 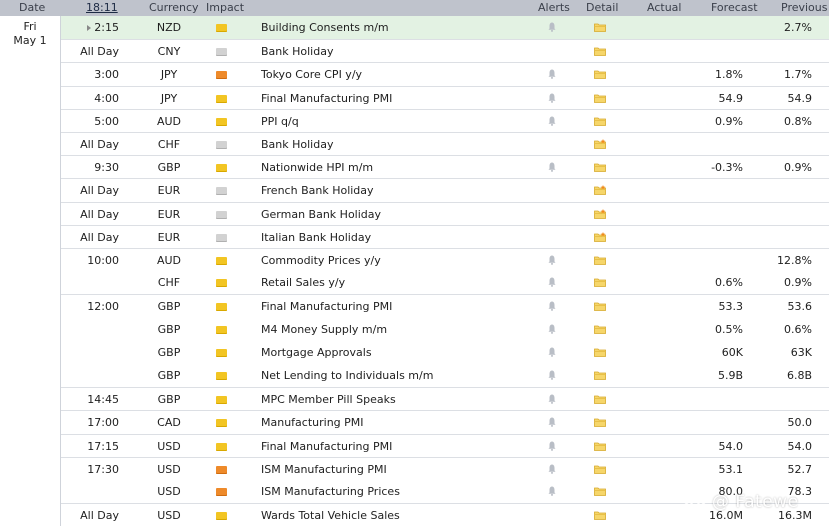 I want to click on event-title: PPI q/q, so click(x=280, y=122).